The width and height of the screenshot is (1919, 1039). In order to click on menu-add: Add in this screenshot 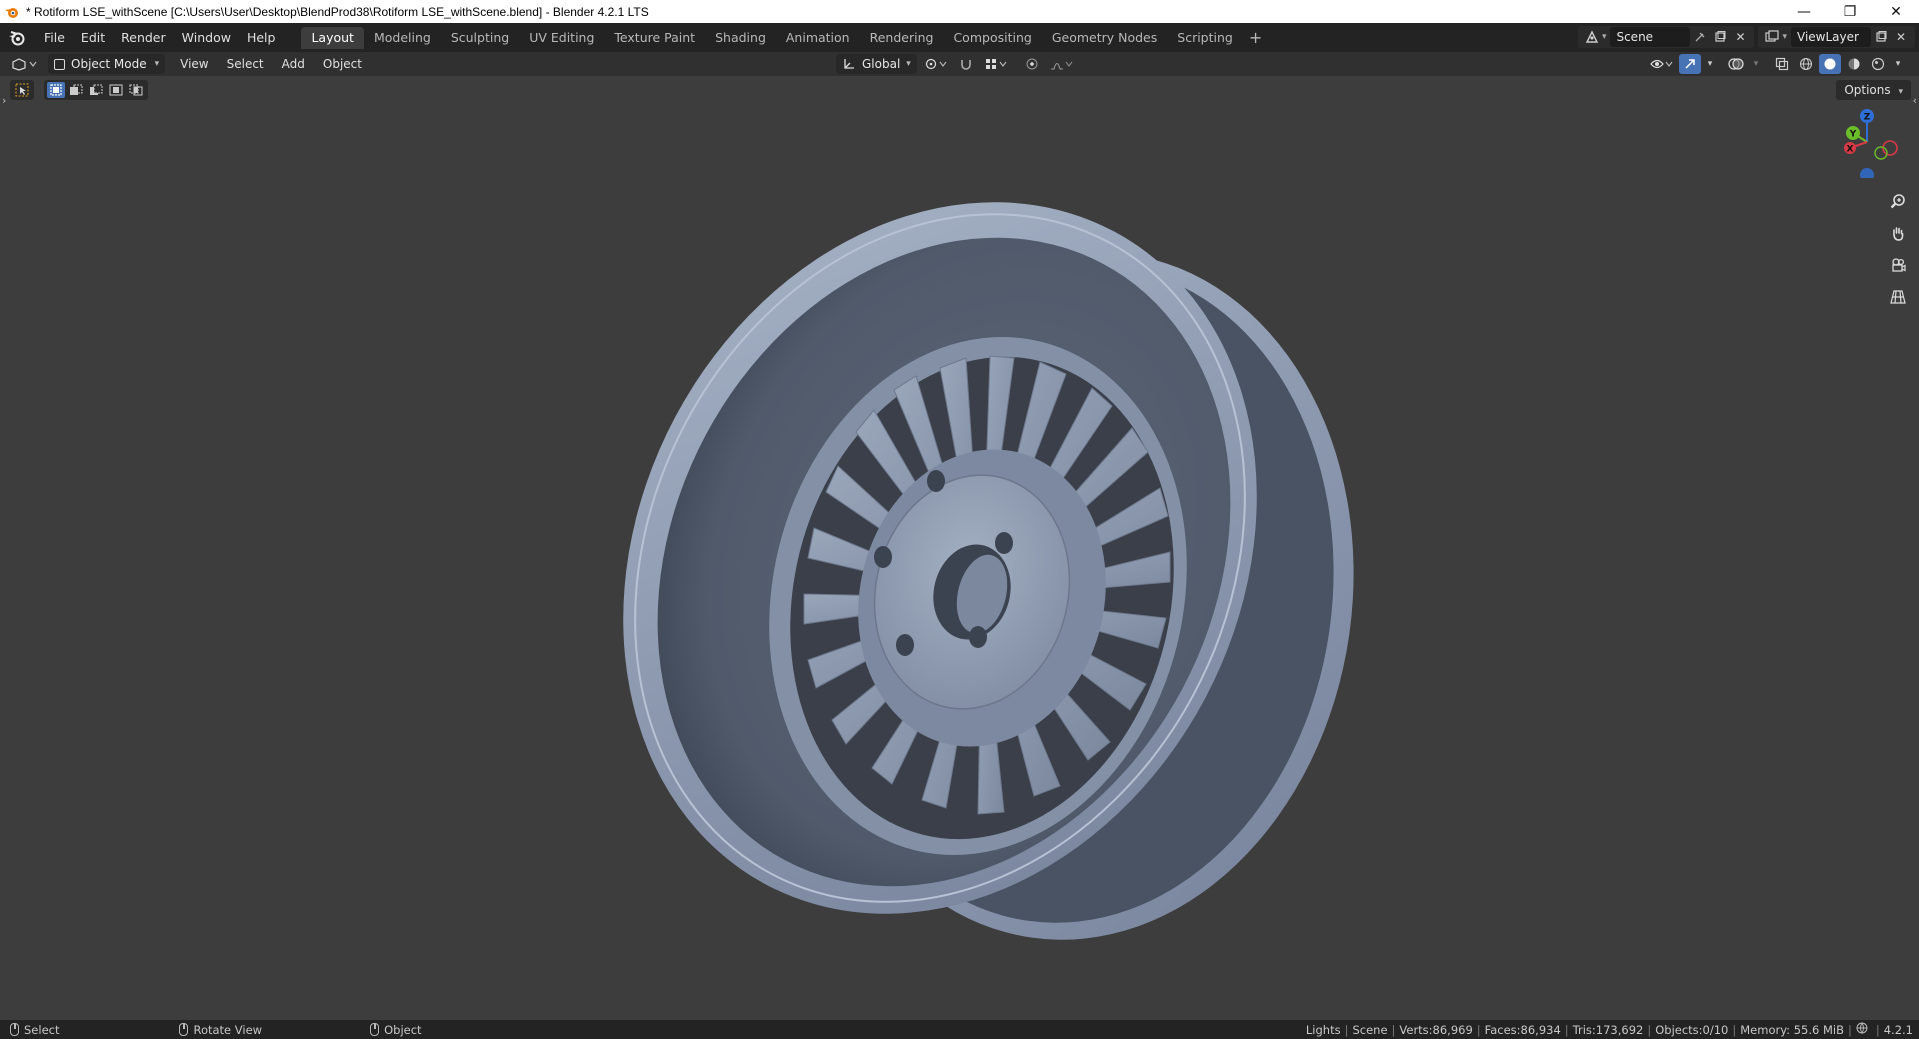, I will do `click(293, 64)`.